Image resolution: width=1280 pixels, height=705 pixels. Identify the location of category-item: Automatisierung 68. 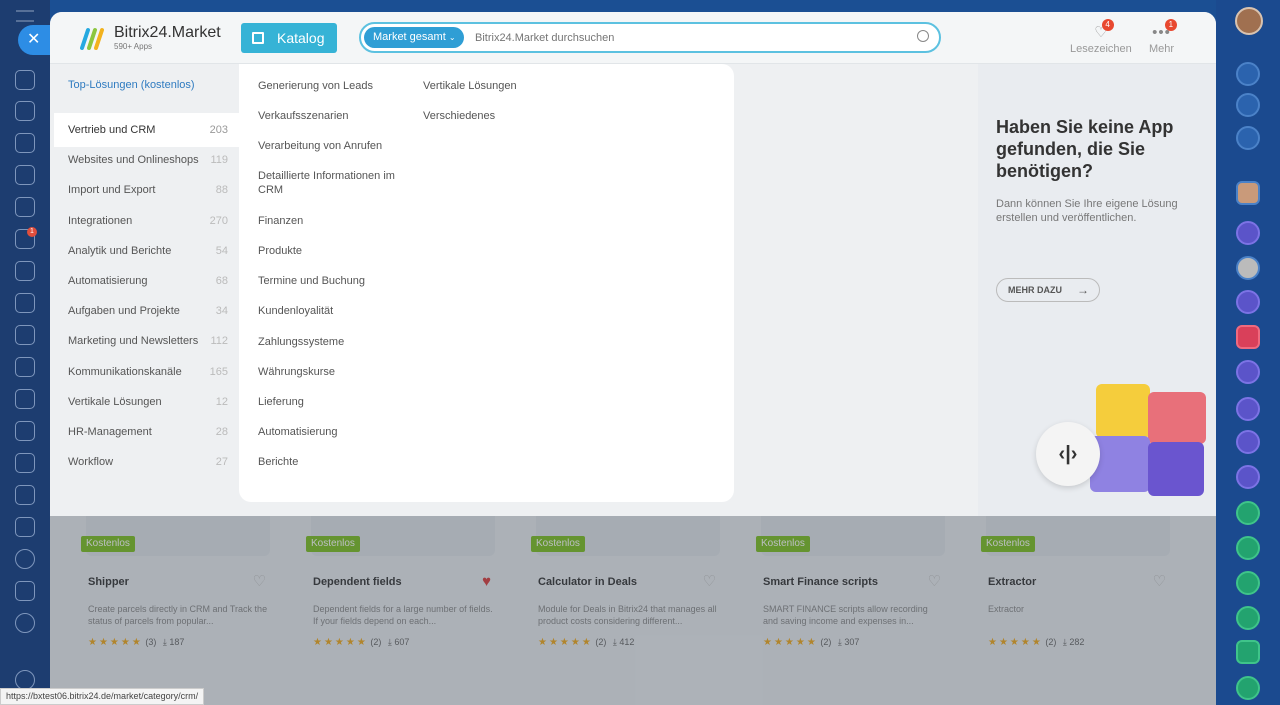
(147, 281).